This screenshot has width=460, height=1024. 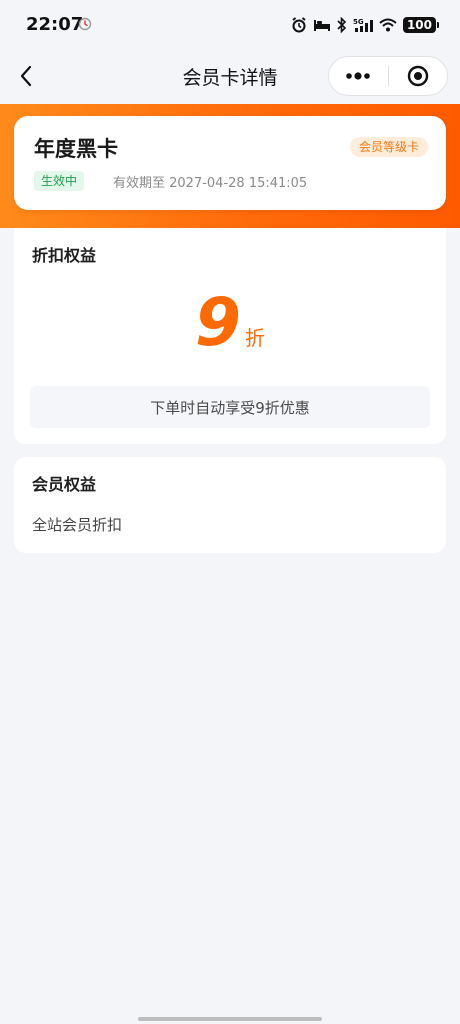 I want to click on discount-note: 下单时自动享受9折优惠, so click(x=230, y=407).